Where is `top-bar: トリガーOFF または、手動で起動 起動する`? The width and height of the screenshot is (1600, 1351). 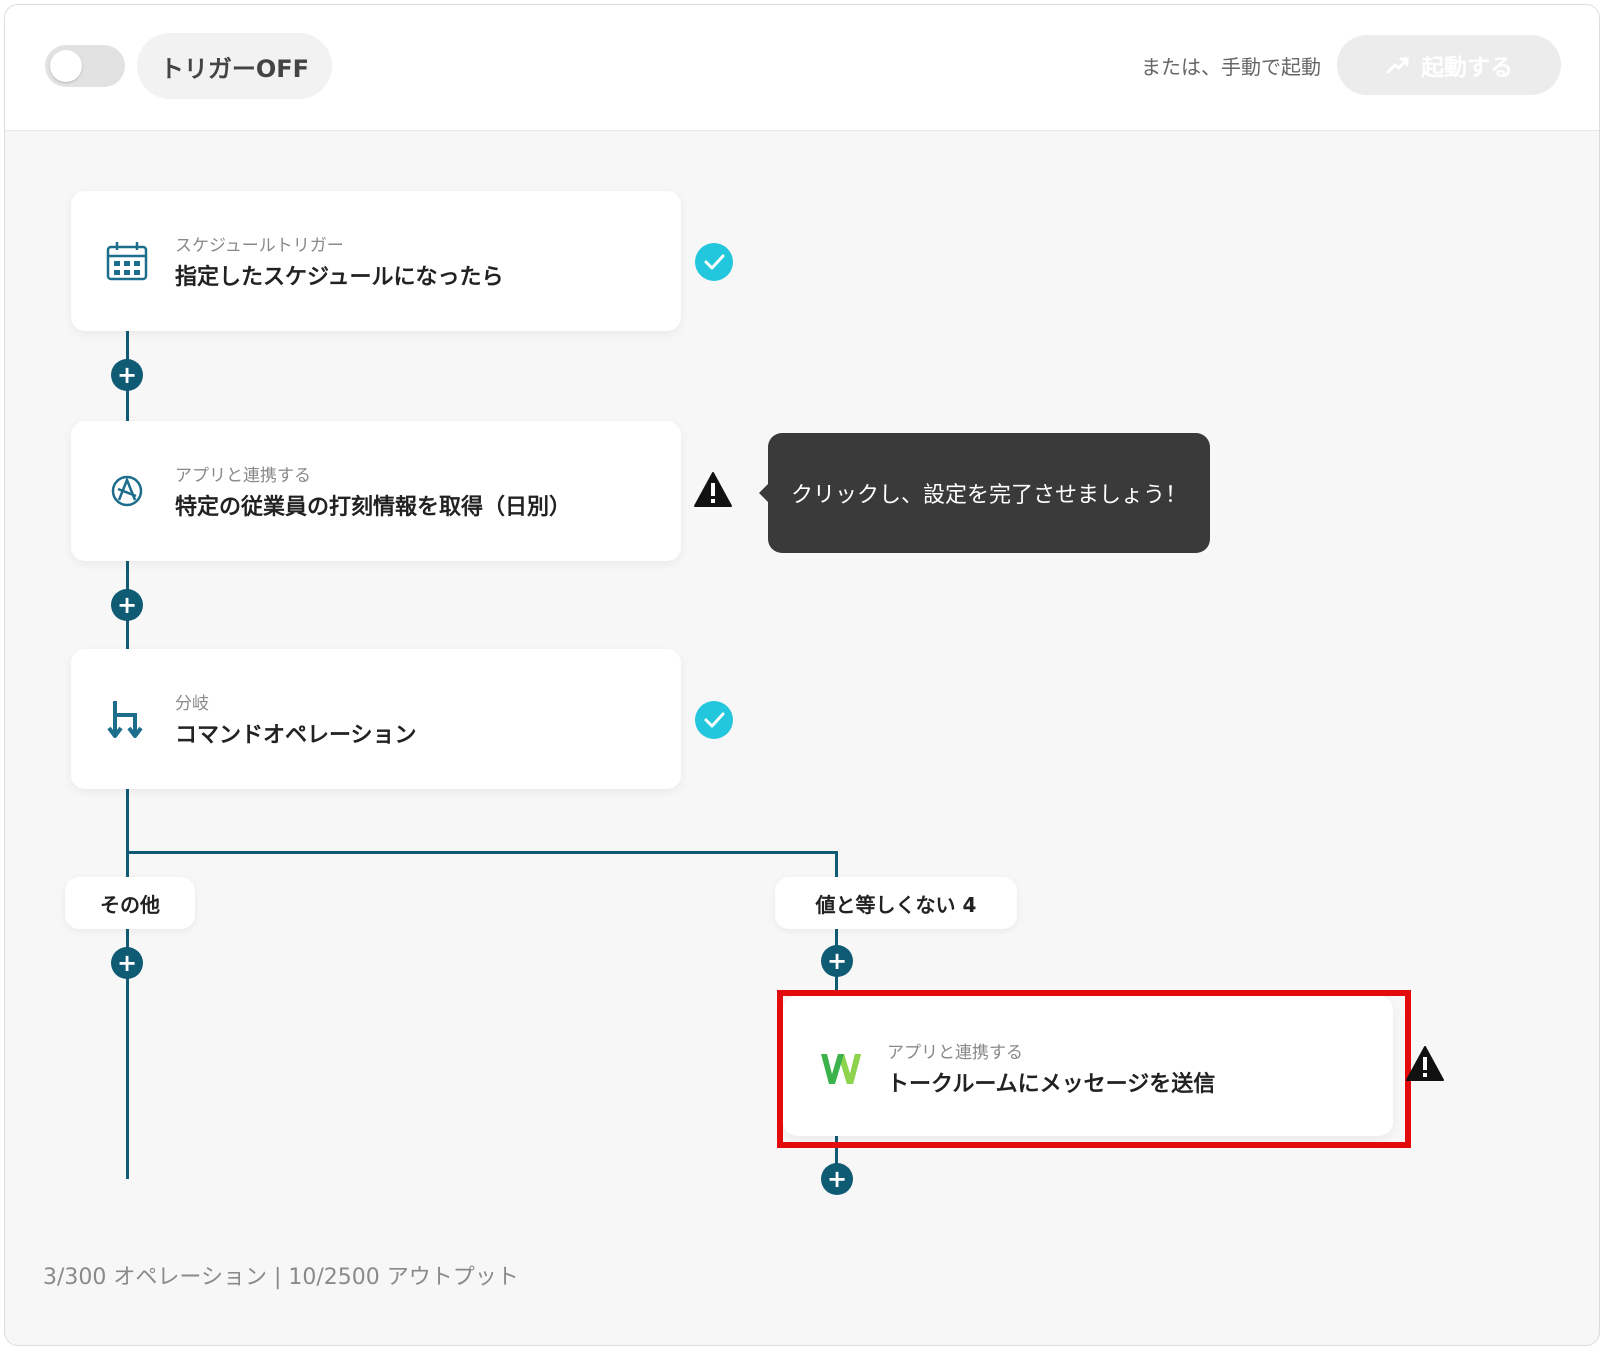
top-bar: トリガーOFF または、手動で起動 起動する is located at coordinates (802, 68).